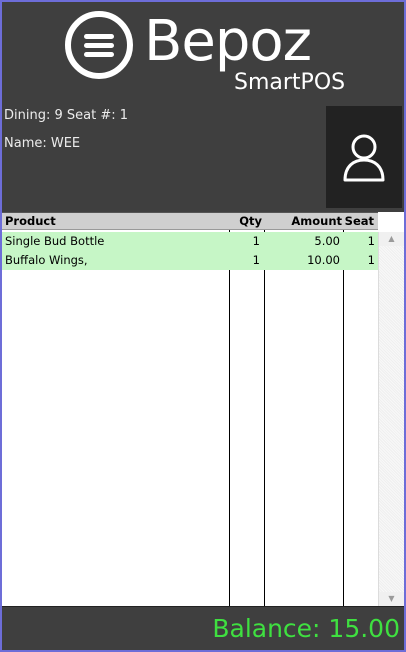  I want to click on dining-seat-info: Dining: 9 Seat #: 1, so click(66, 115).